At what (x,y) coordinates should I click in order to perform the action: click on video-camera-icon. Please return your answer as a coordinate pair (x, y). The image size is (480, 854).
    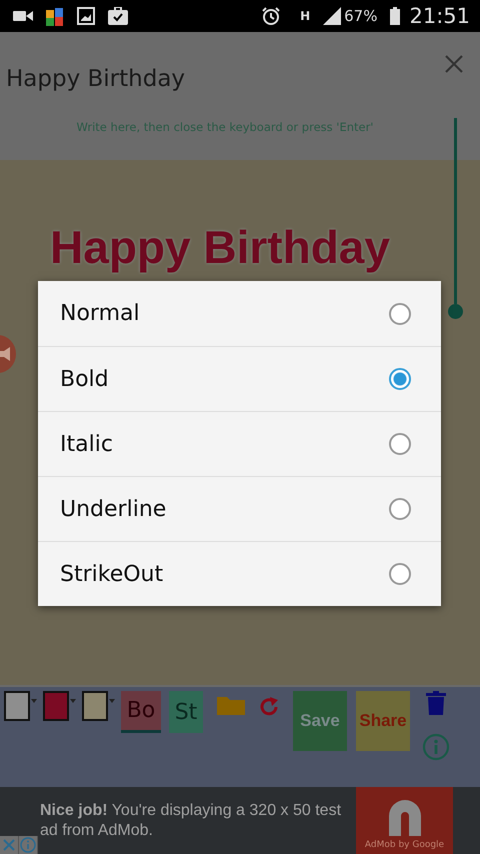
    Looking at the image, I should click on (23, 16).